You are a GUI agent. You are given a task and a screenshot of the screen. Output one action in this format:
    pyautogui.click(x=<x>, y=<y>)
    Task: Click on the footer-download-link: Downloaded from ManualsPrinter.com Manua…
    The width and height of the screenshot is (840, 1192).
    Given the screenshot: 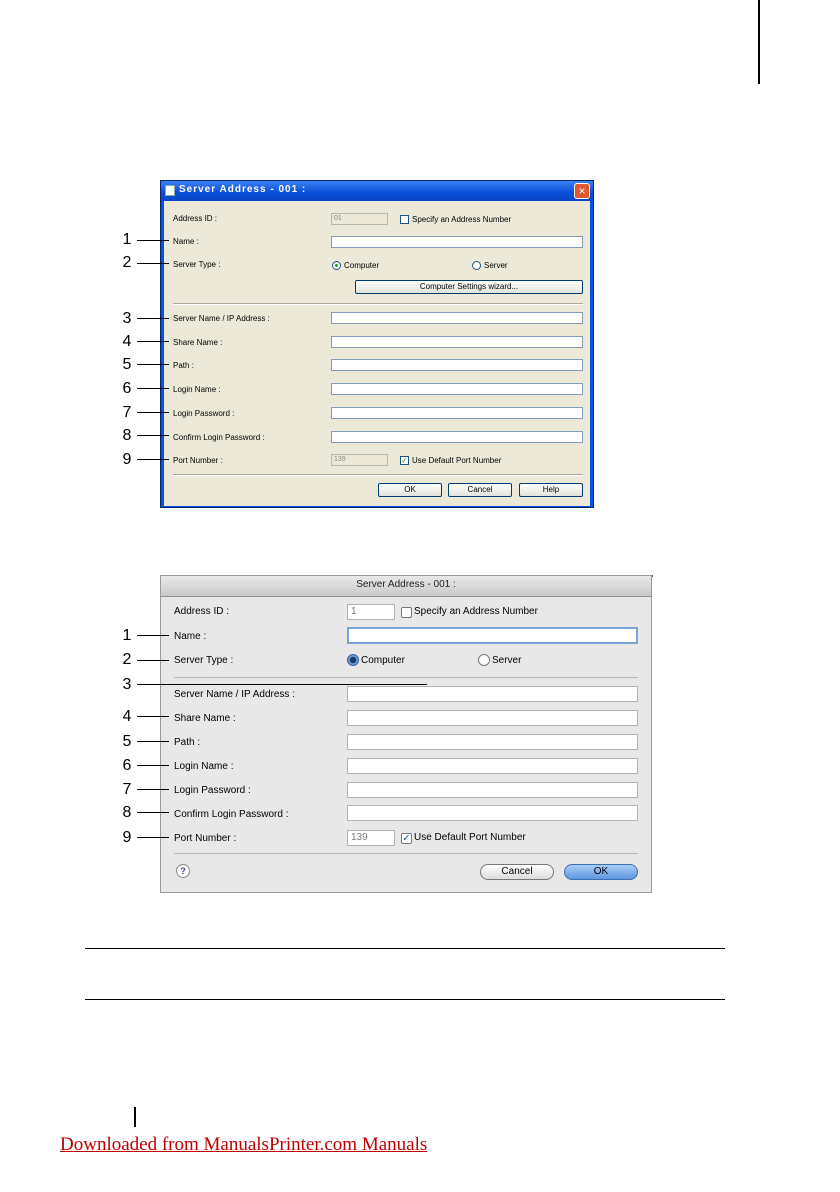 What is the action you would take?
    pyautogui.click(x=243, y=1145)
    